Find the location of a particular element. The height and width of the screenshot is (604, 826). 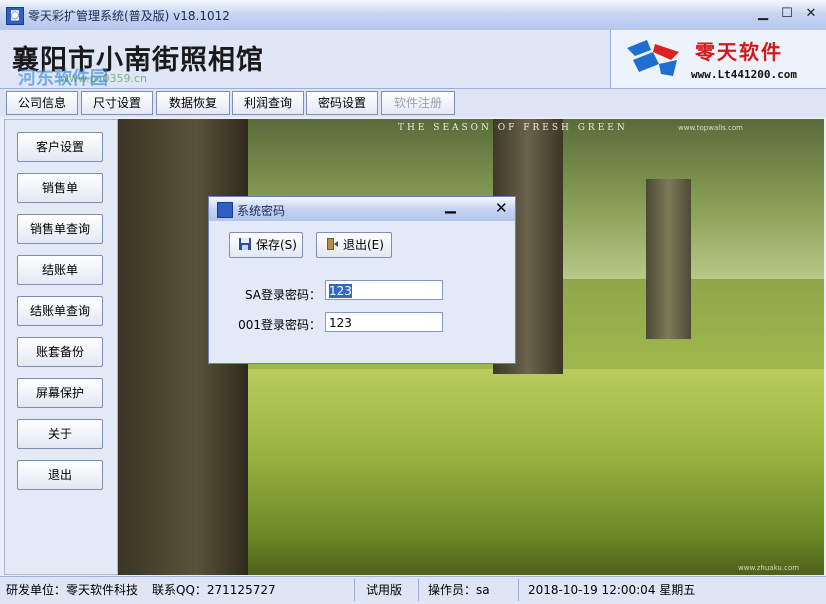

close-button: ✕ is located at coordinates (811, 14).